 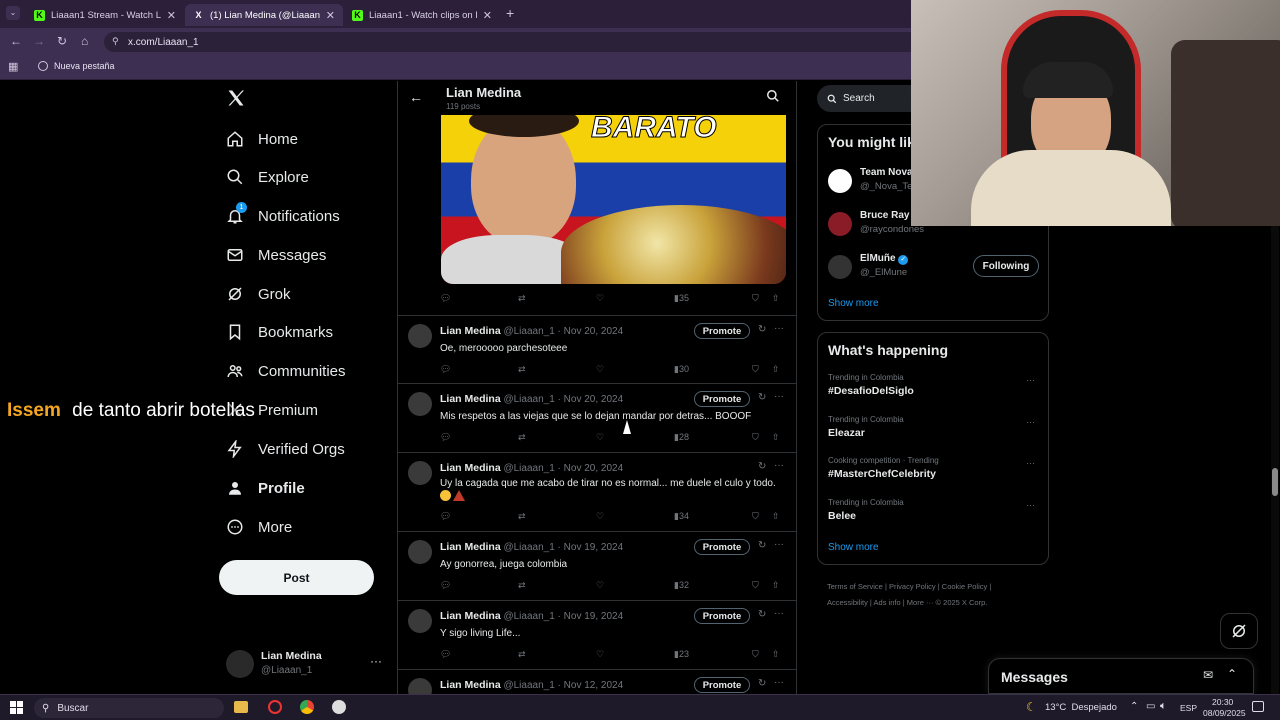 I want to click on file-explorer-icon, so click(x=241, y=707).